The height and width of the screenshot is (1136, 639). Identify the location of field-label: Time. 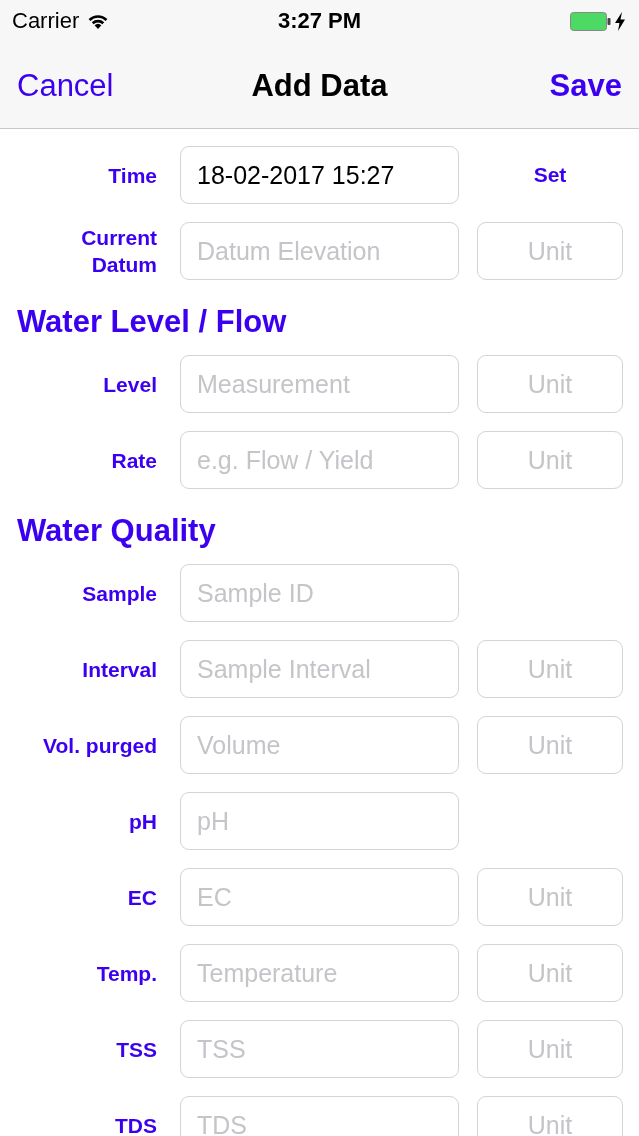
(132, 175).